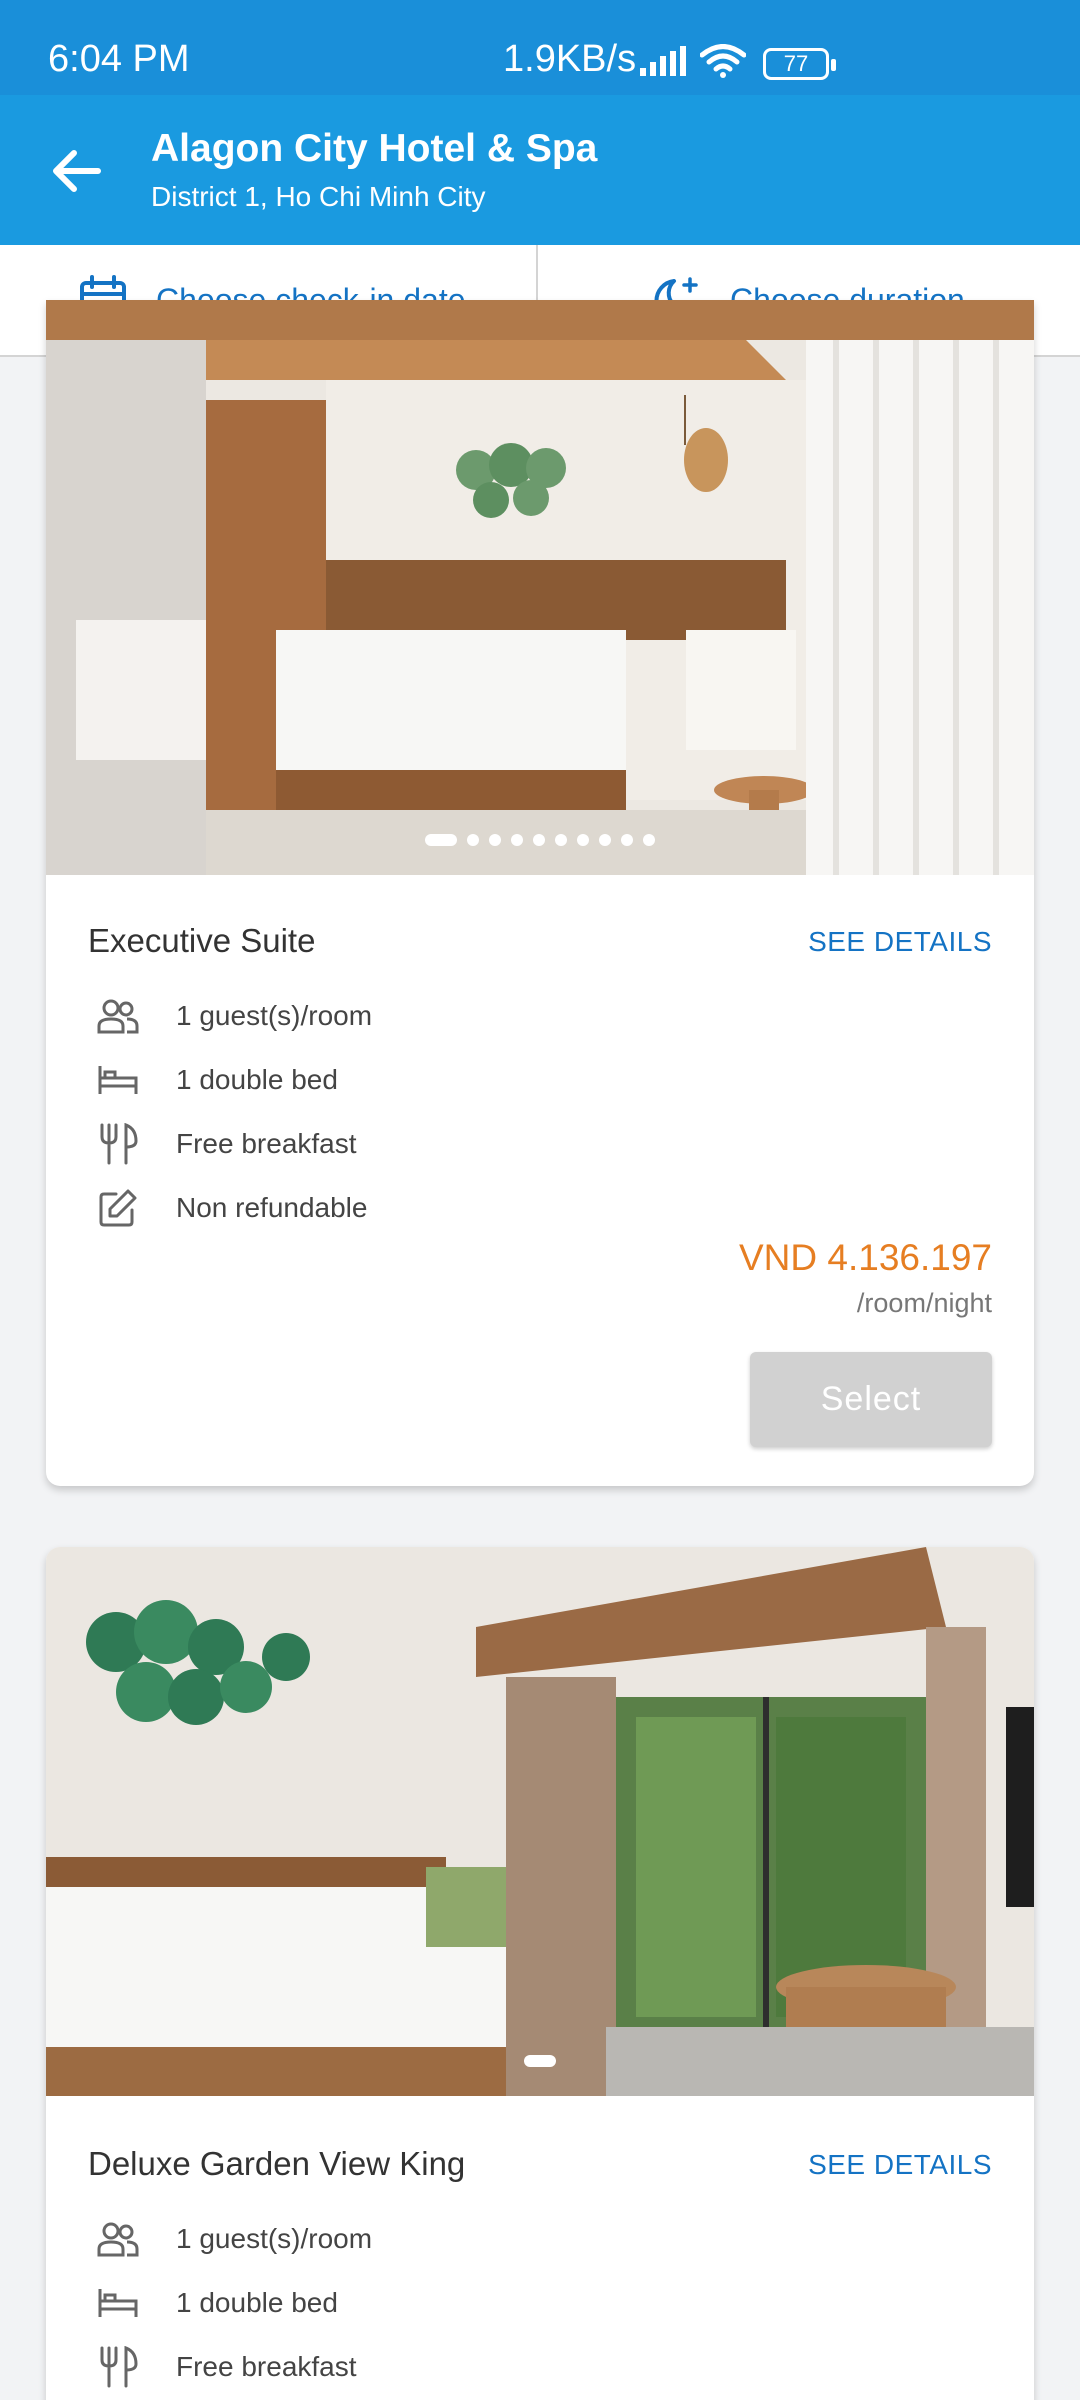  Describe the element at coordinates (871, 1399) in the screenshot. I see `select-room-button: Select` at that location.